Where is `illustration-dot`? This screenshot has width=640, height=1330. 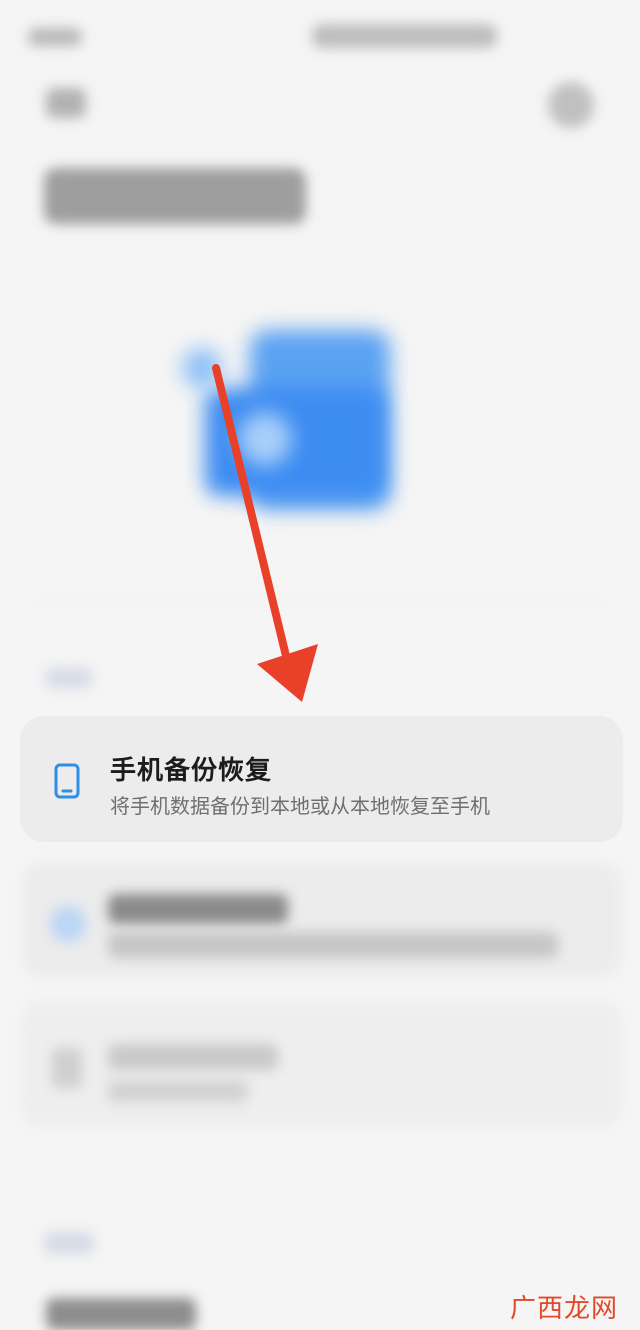
illustration-dot is located at coordinates (202, 368).